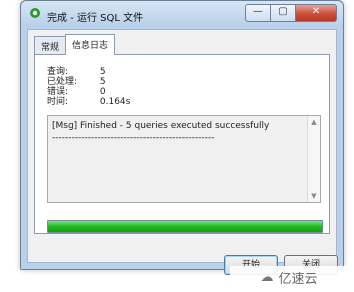 The height and width of the screenshot is (292, 354). What do you see at coordinates (88, 82) in the screenshot?
I see `stat-processed: 已处理: 5` at bounding box center [88, 82].